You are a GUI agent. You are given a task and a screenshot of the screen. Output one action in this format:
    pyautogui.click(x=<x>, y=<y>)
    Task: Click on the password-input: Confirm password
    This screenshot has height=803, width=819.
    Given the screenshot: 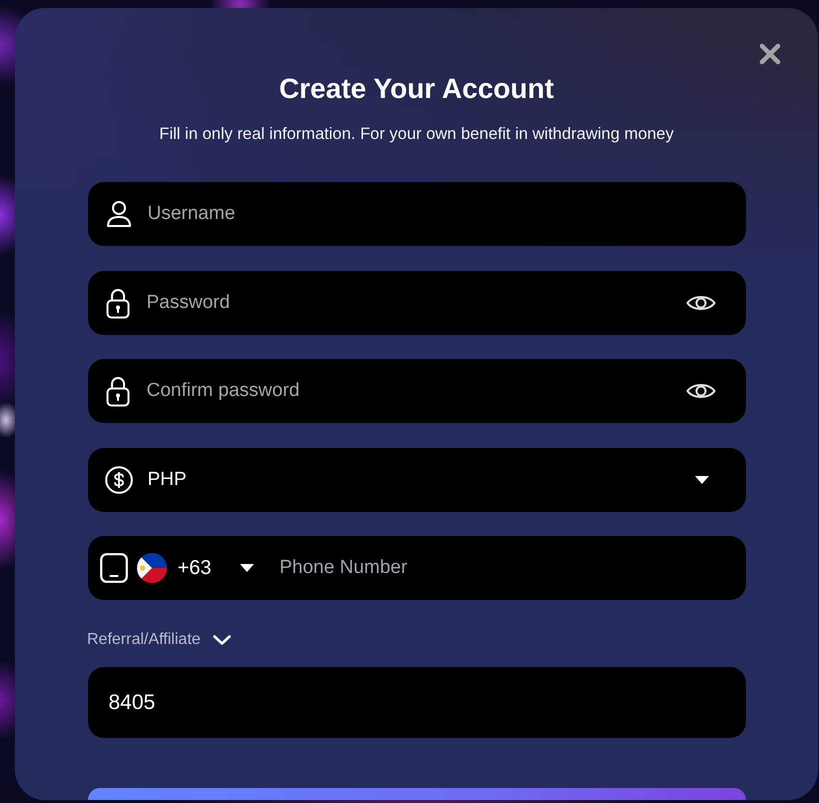 What is the action you would take?
    pyautogui.click(x=410, y=391)
    